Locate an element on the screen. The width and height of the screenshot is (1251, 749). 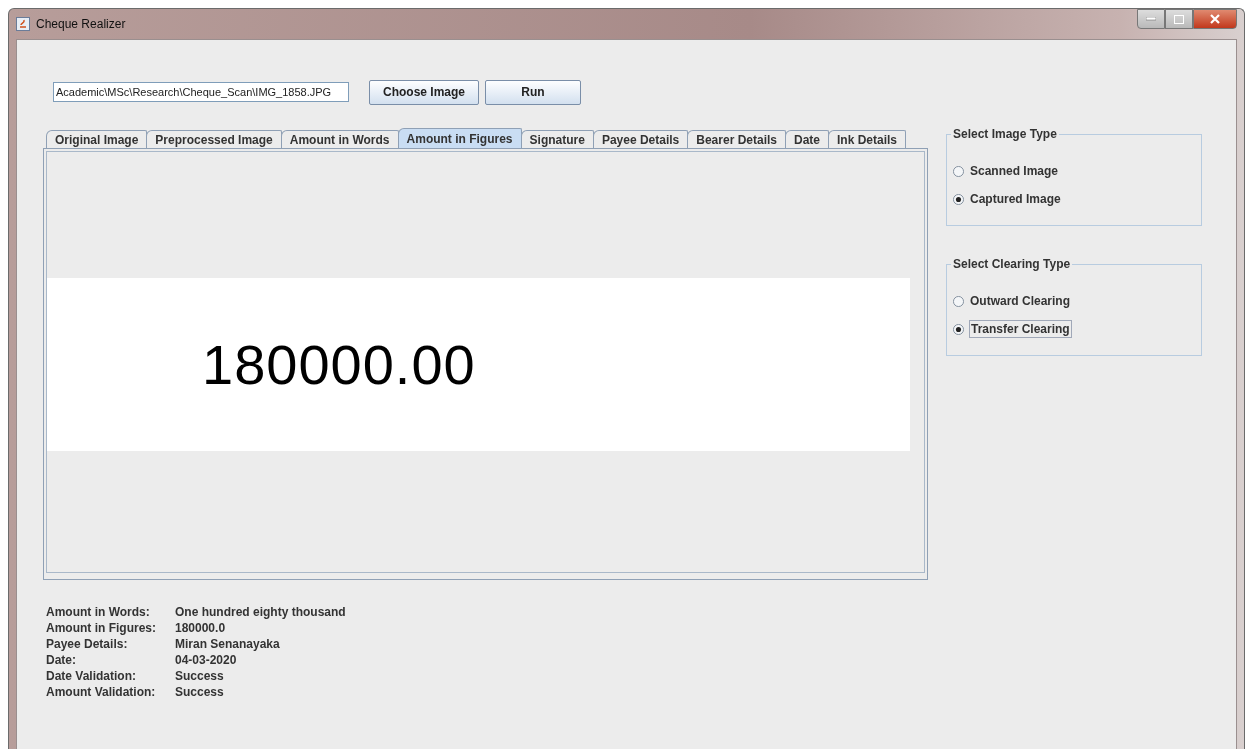
close-button is located at coordinates (1215, 19).